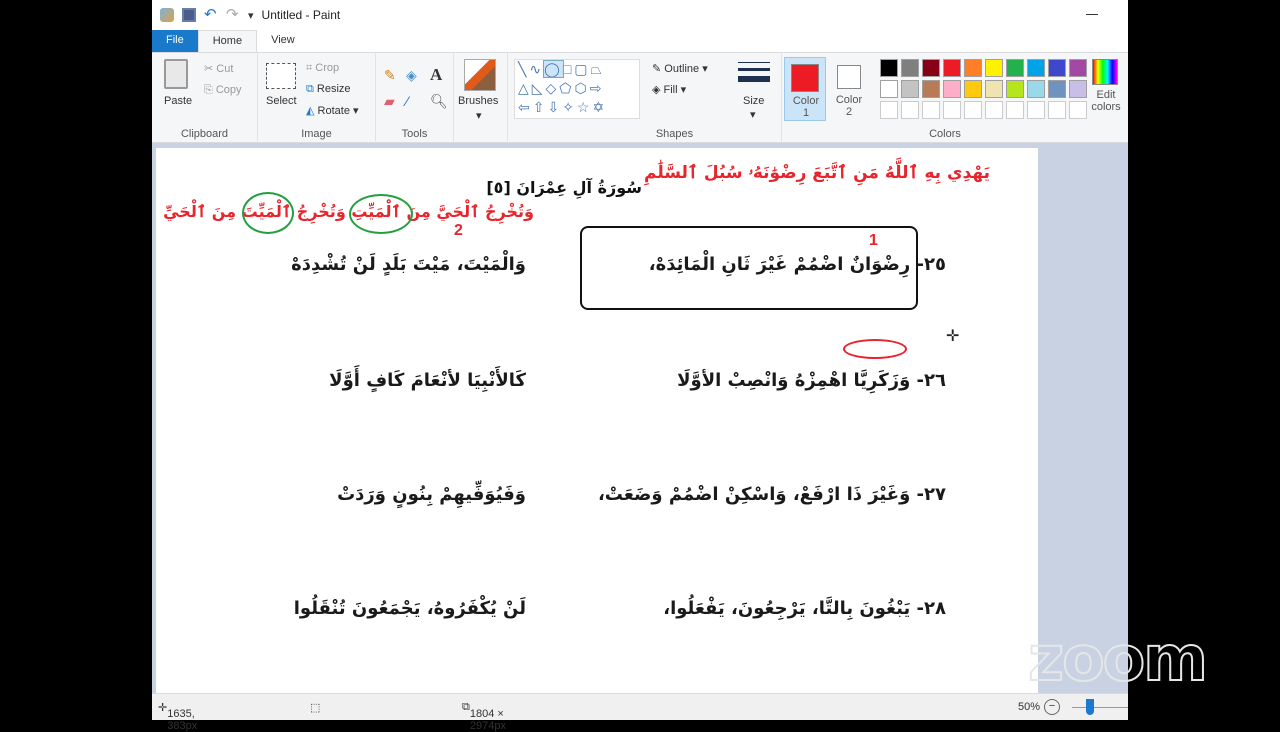 Image resolution: width=1280 pixels, height=732 pixels. Describe the element at coordinates (223, 90) in the screenshot. I see `copy-button: ⎘ Copy` at that location.